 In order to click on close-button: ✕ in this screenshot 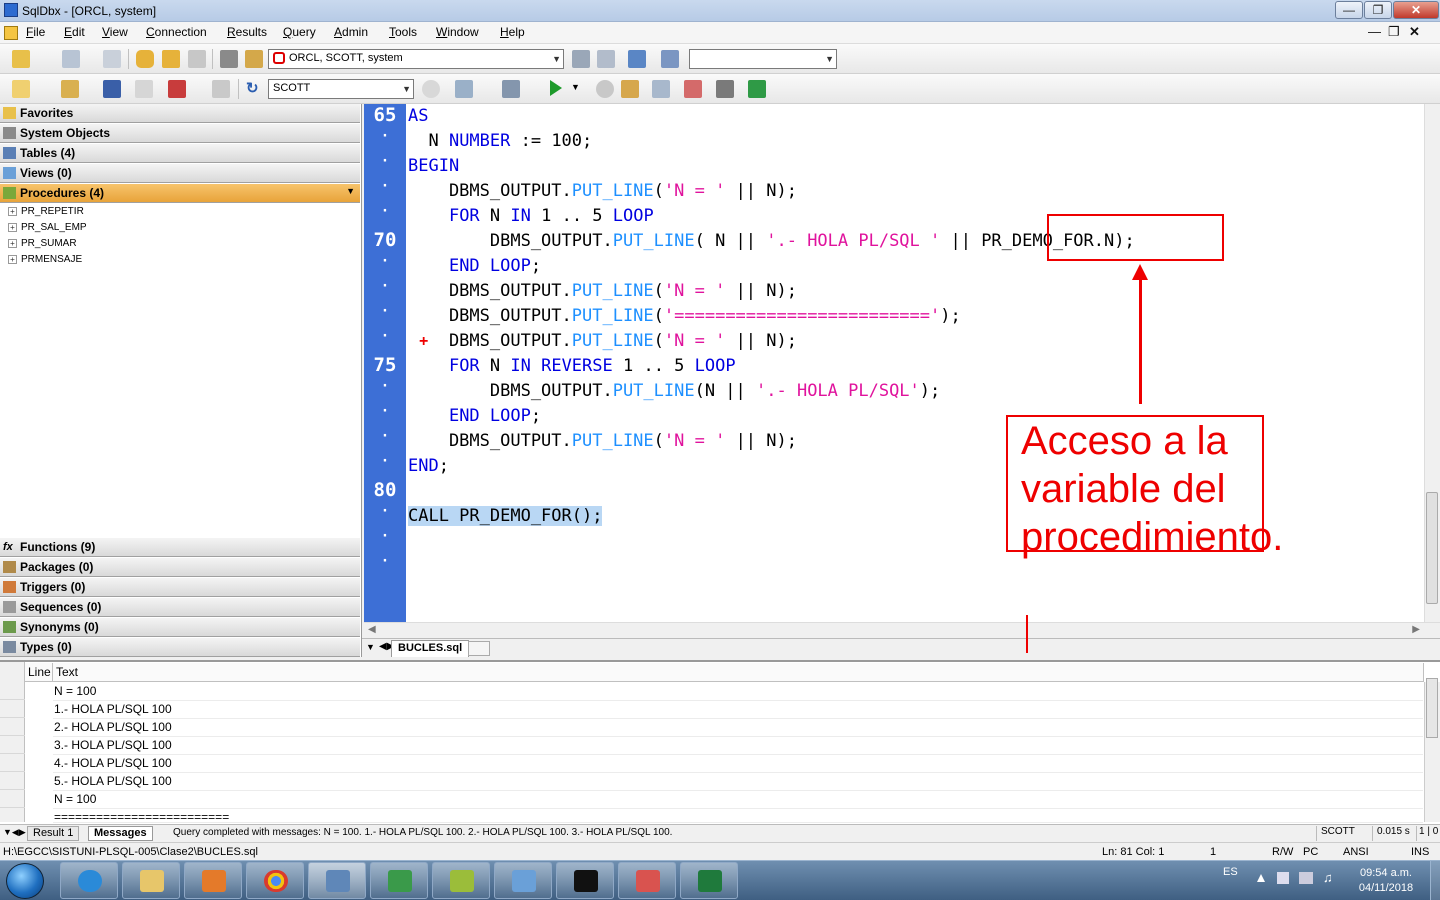, I will do `click(1416, 10)`.